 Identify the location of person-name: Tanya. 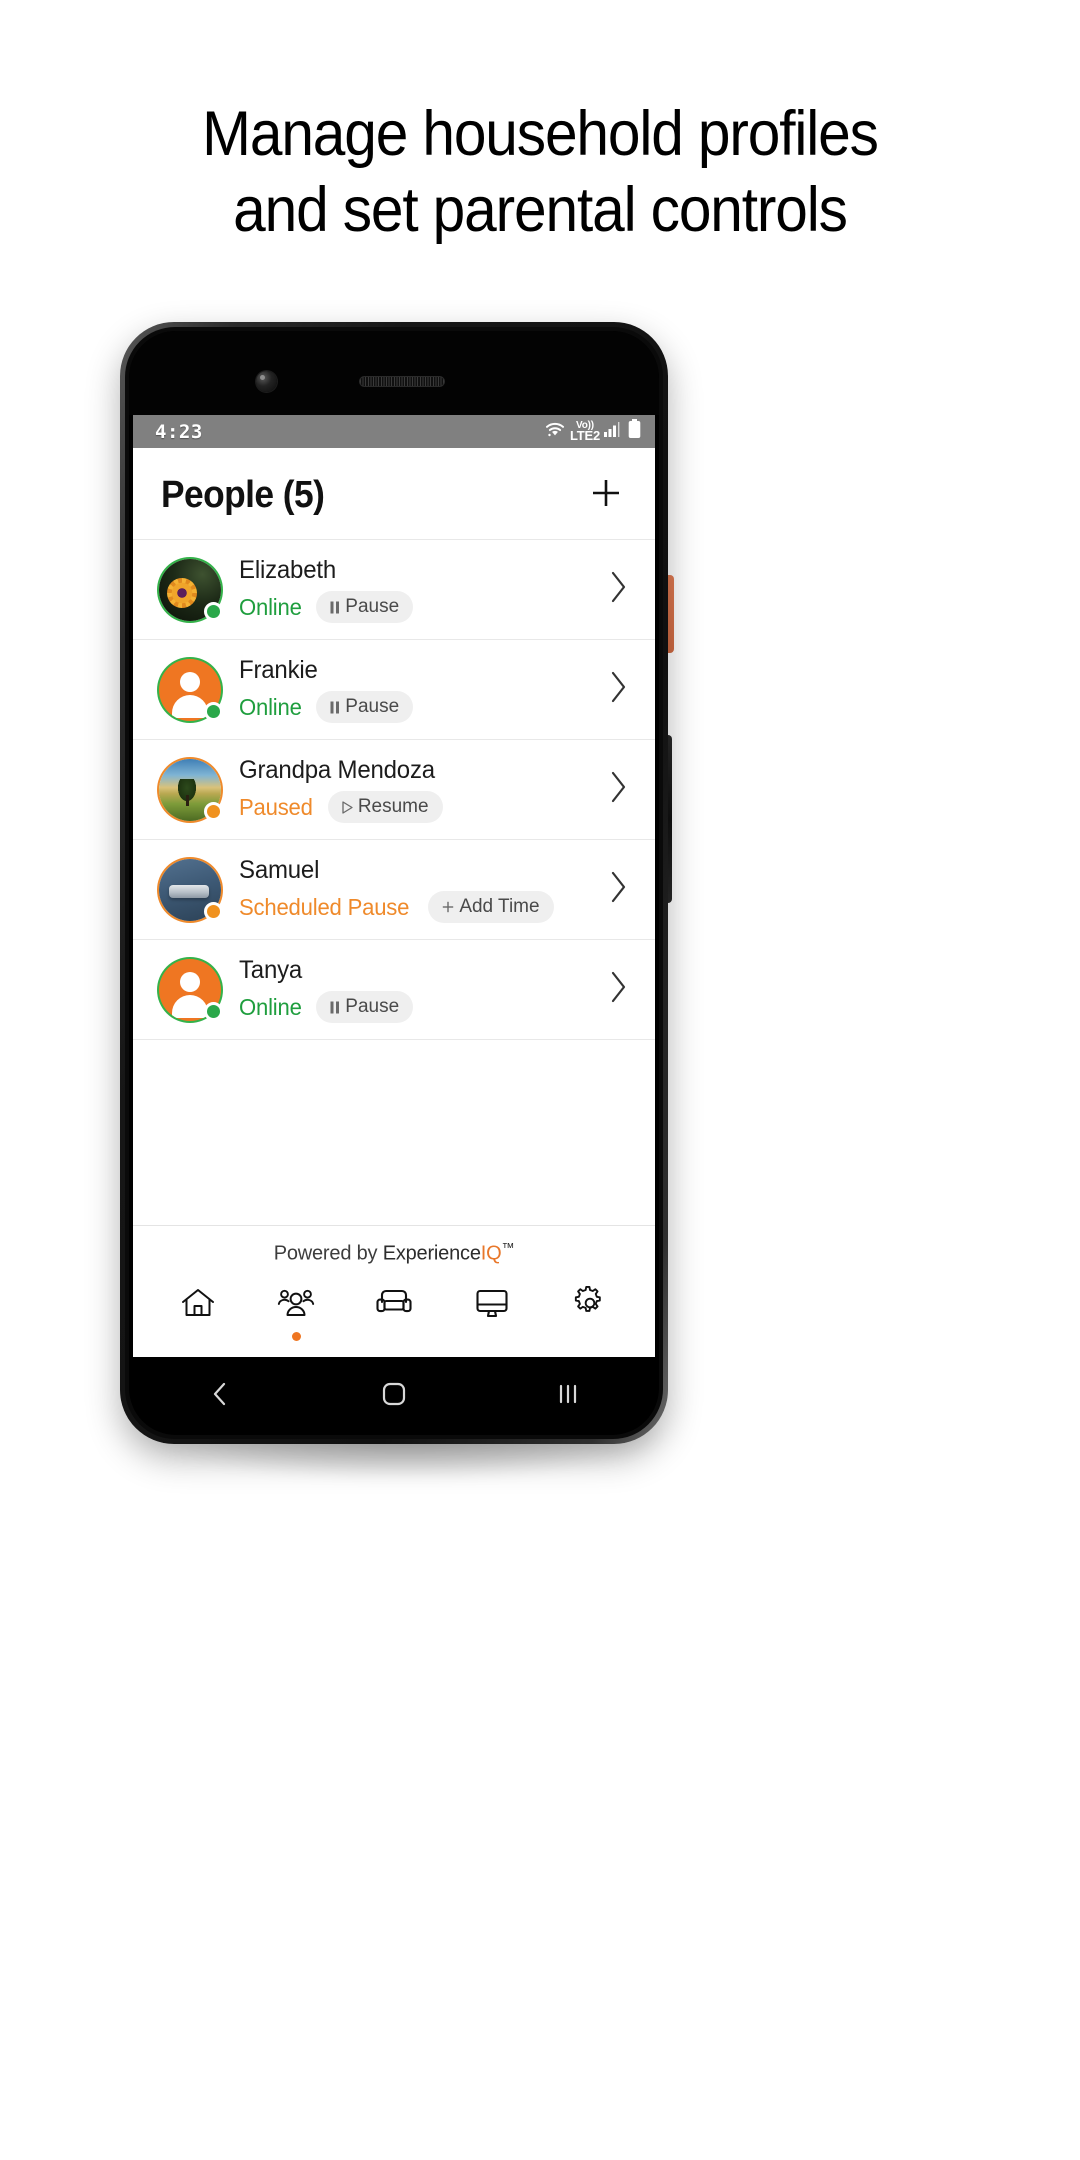
(271, 970).